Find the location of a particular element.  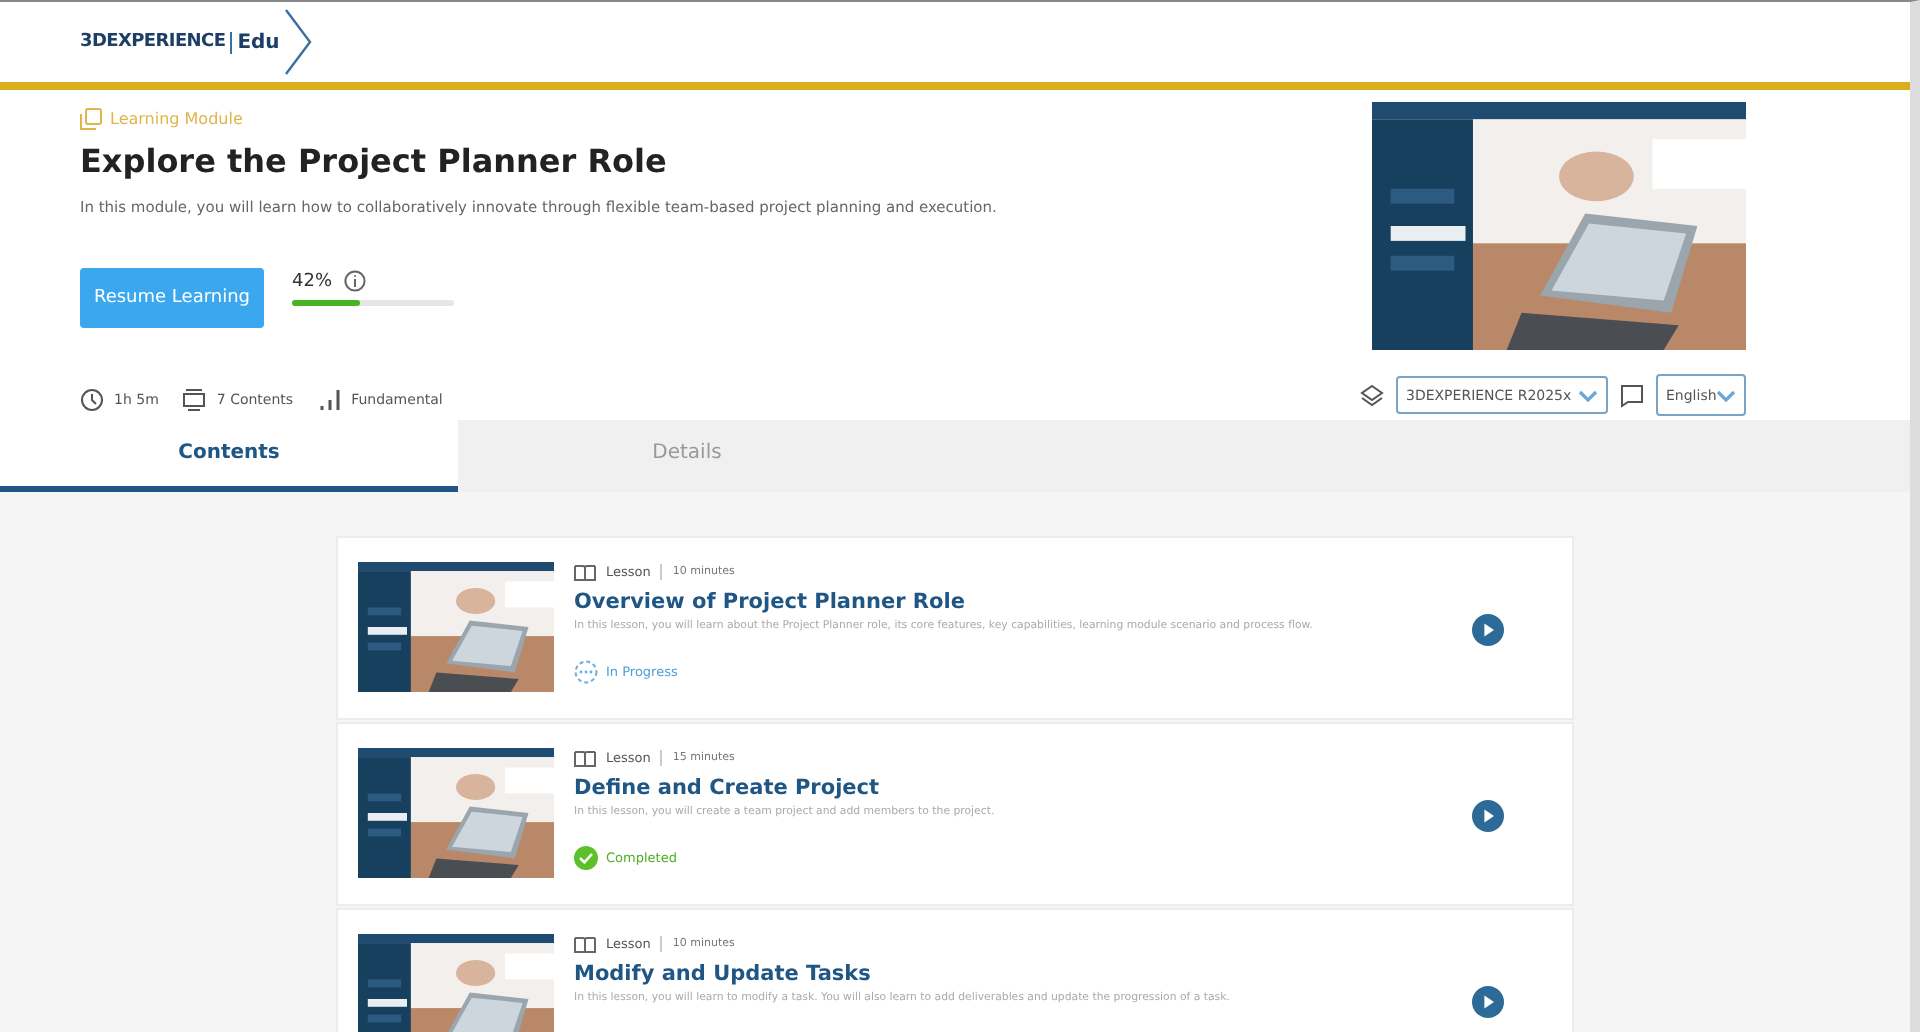

layers-icon is located at coordinates (1372, 395).